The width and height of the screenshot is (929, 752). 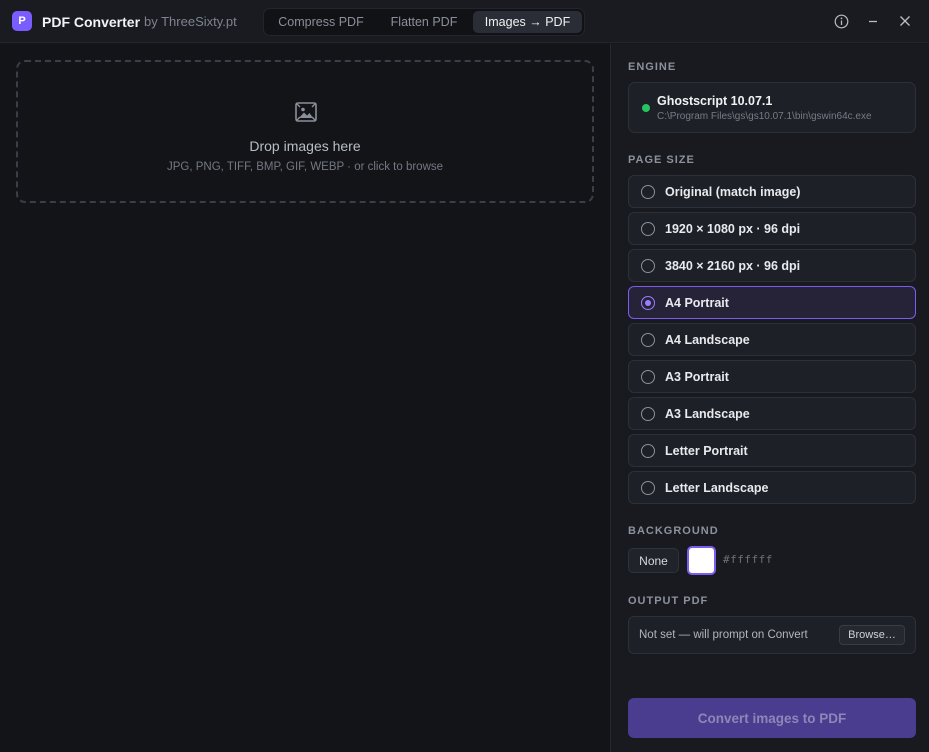 What do you see at coordinates (723, 635) in the screenshot?
I see `output-path-value: Not set — will prompt on Convert` at bounding box center [723, 635].